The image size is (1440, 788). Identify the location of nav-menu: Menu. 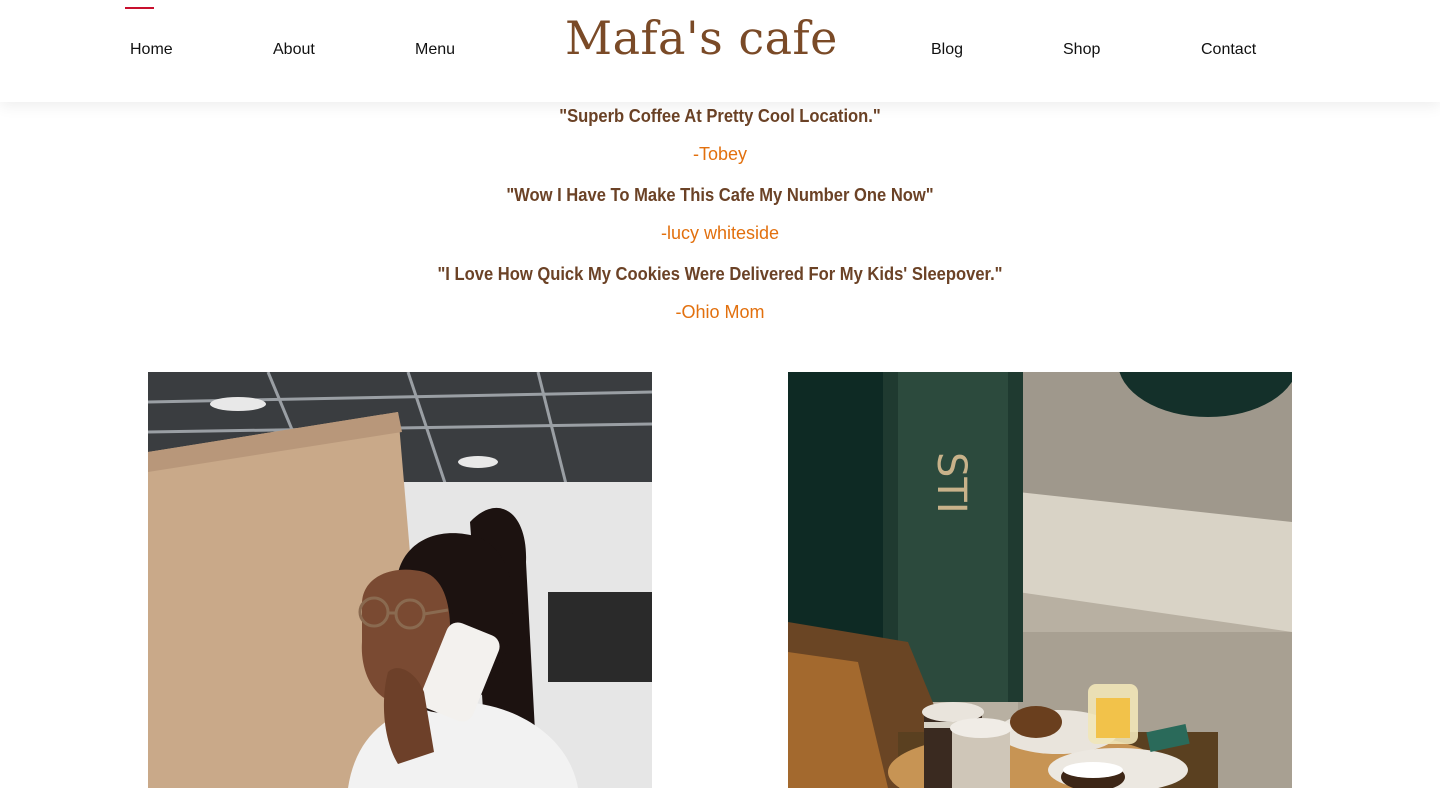
(435, 50).